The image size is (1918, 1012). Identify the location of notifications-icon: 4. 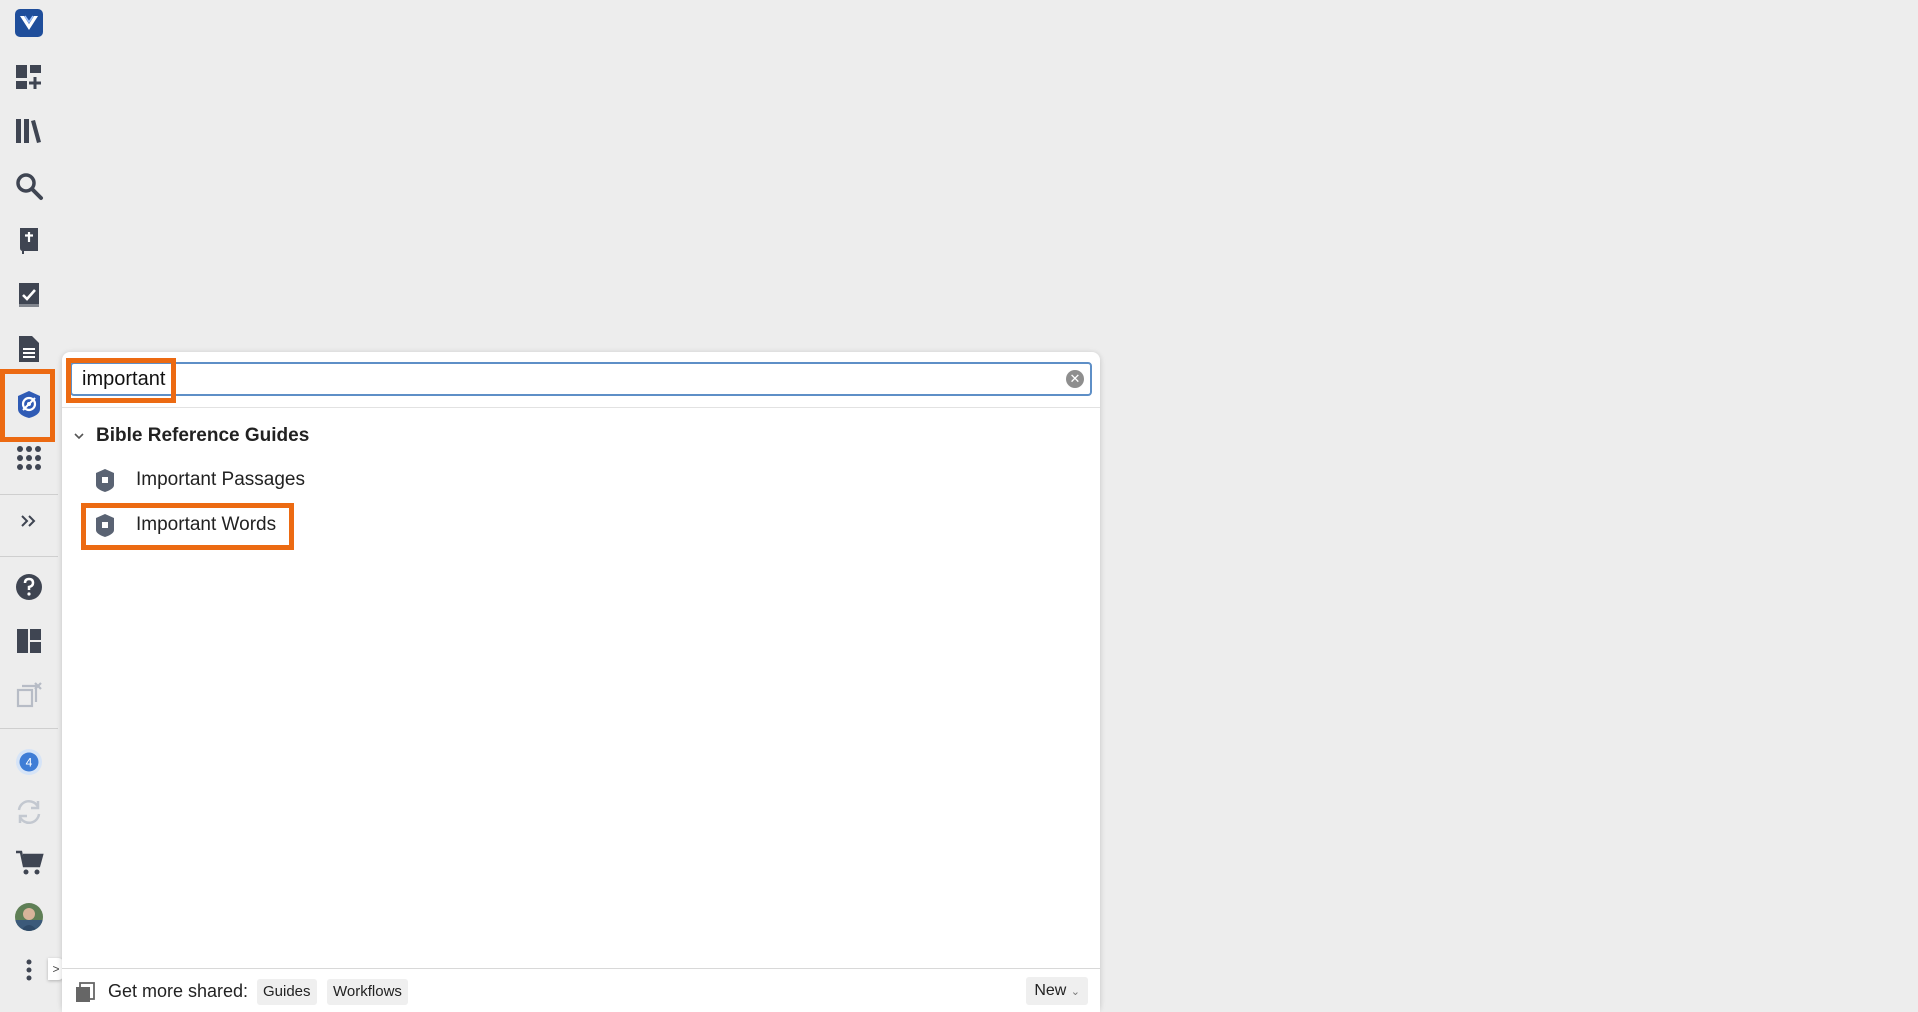
(29, 762).